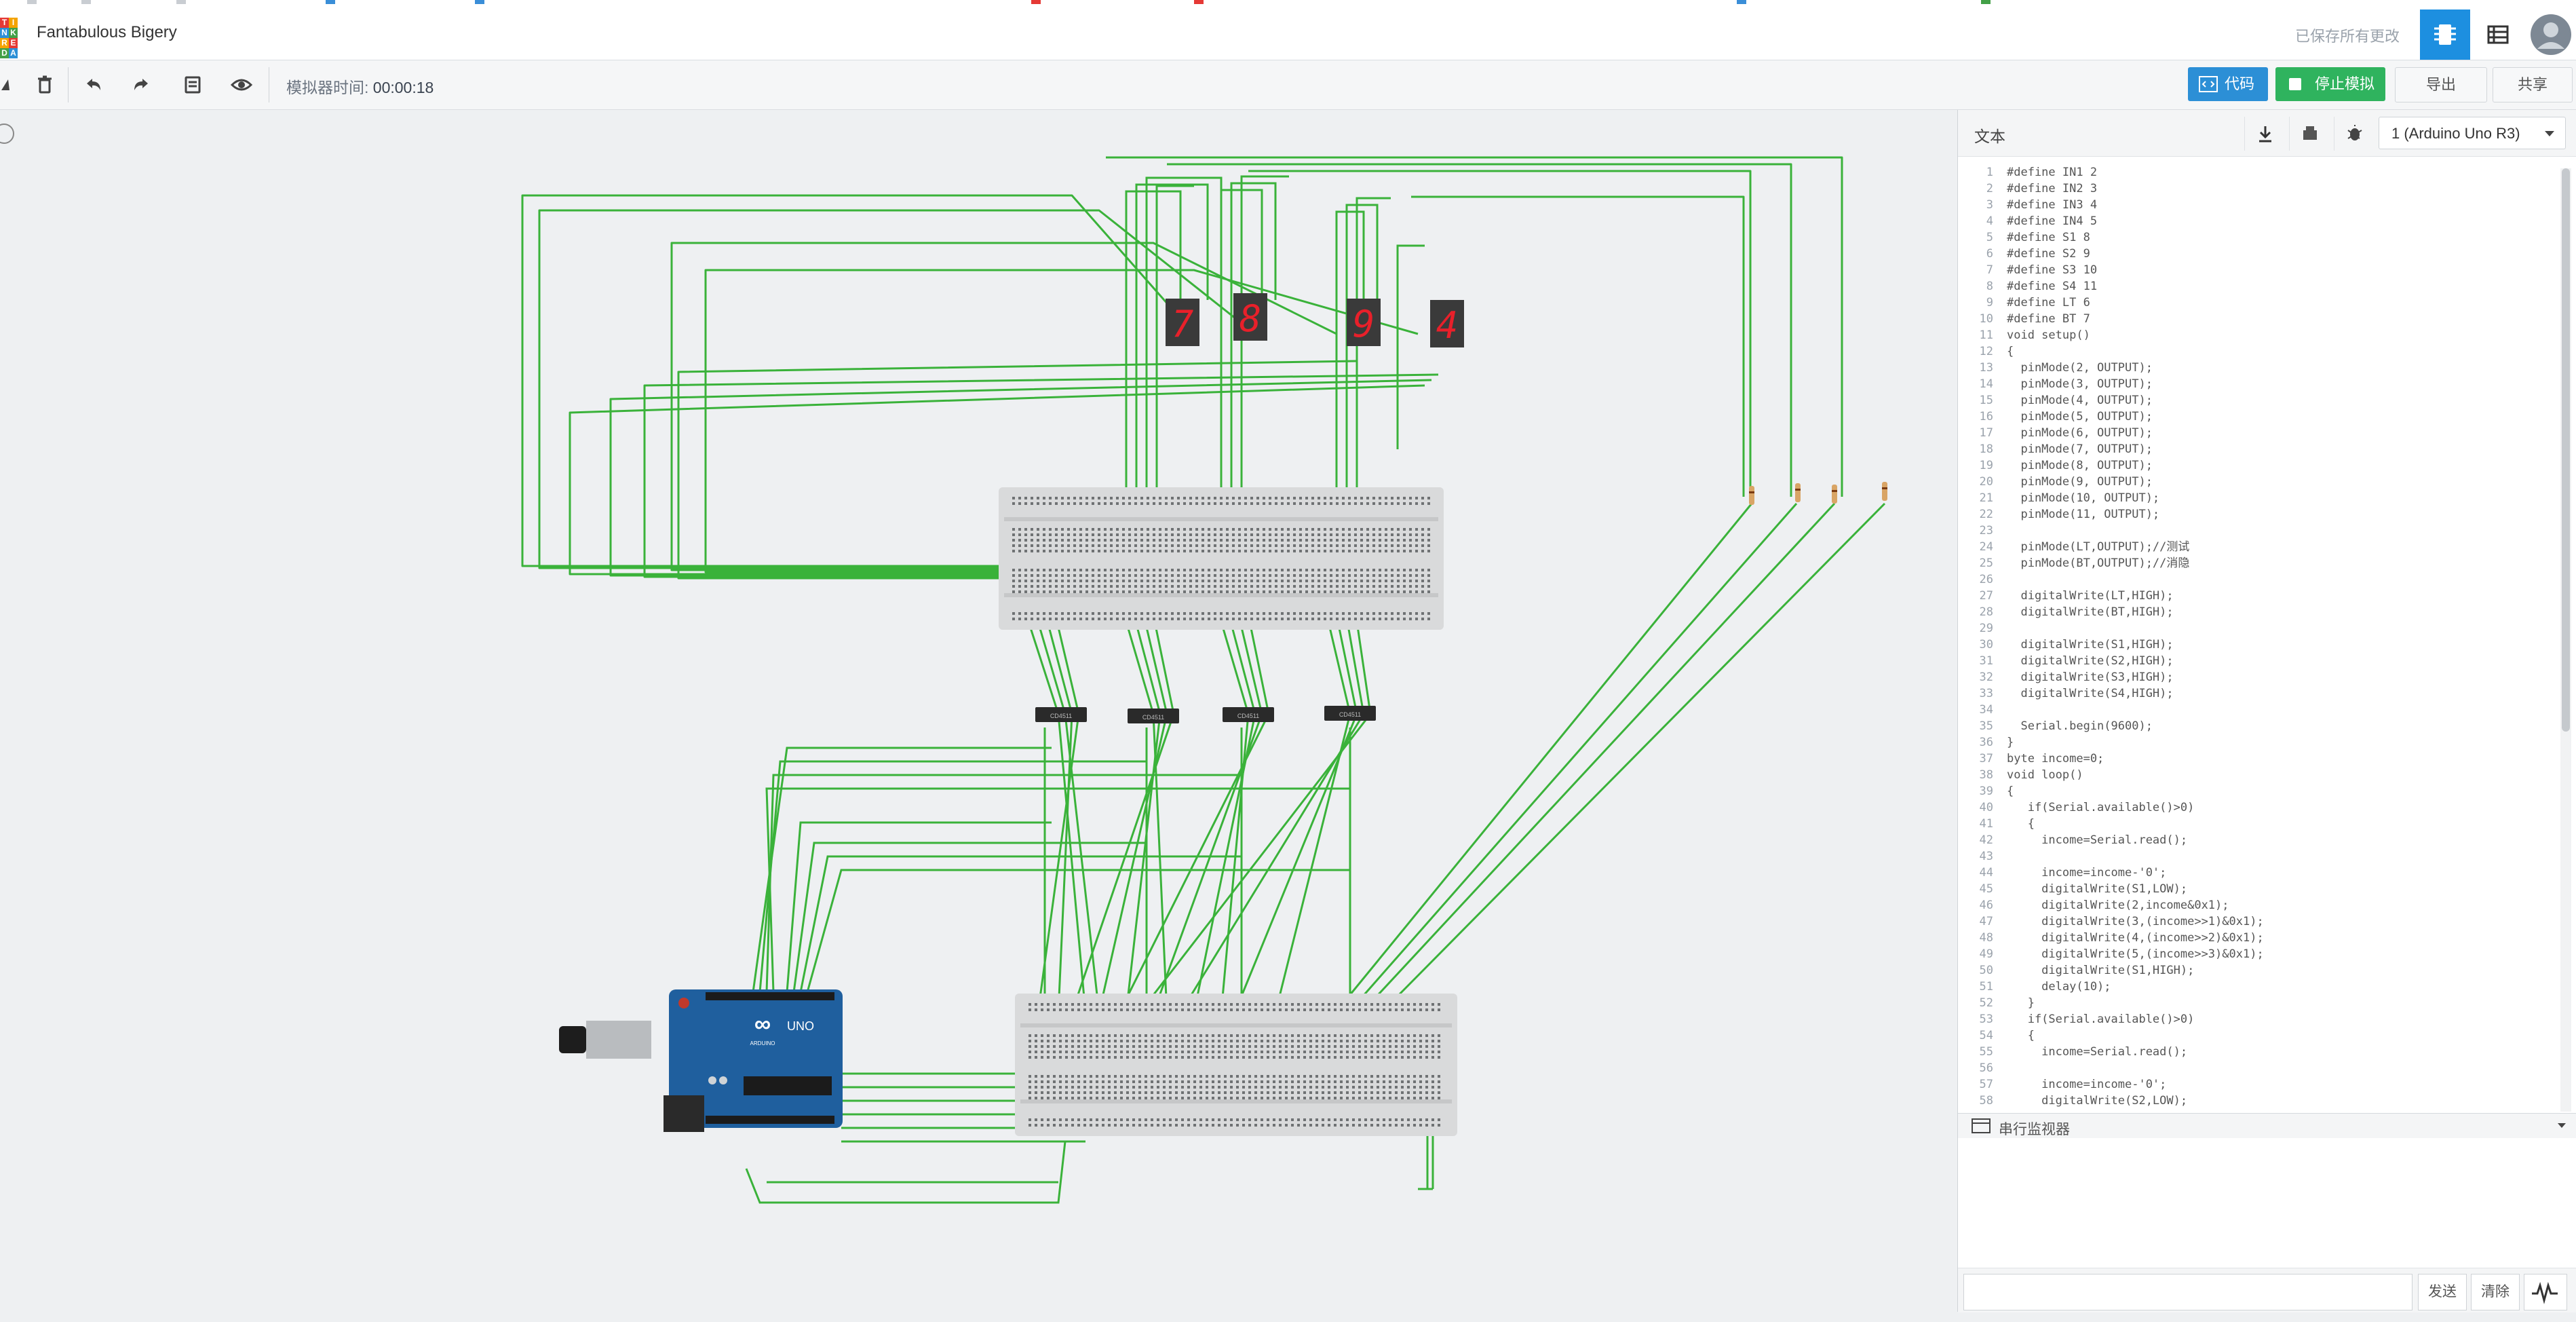 The width and height of the screenshot is (2576, 1322). What do you see at coordinates (2256, 824) in the screenshot?
I see `code-line: 41 {` at bounding box center [2256, 824].